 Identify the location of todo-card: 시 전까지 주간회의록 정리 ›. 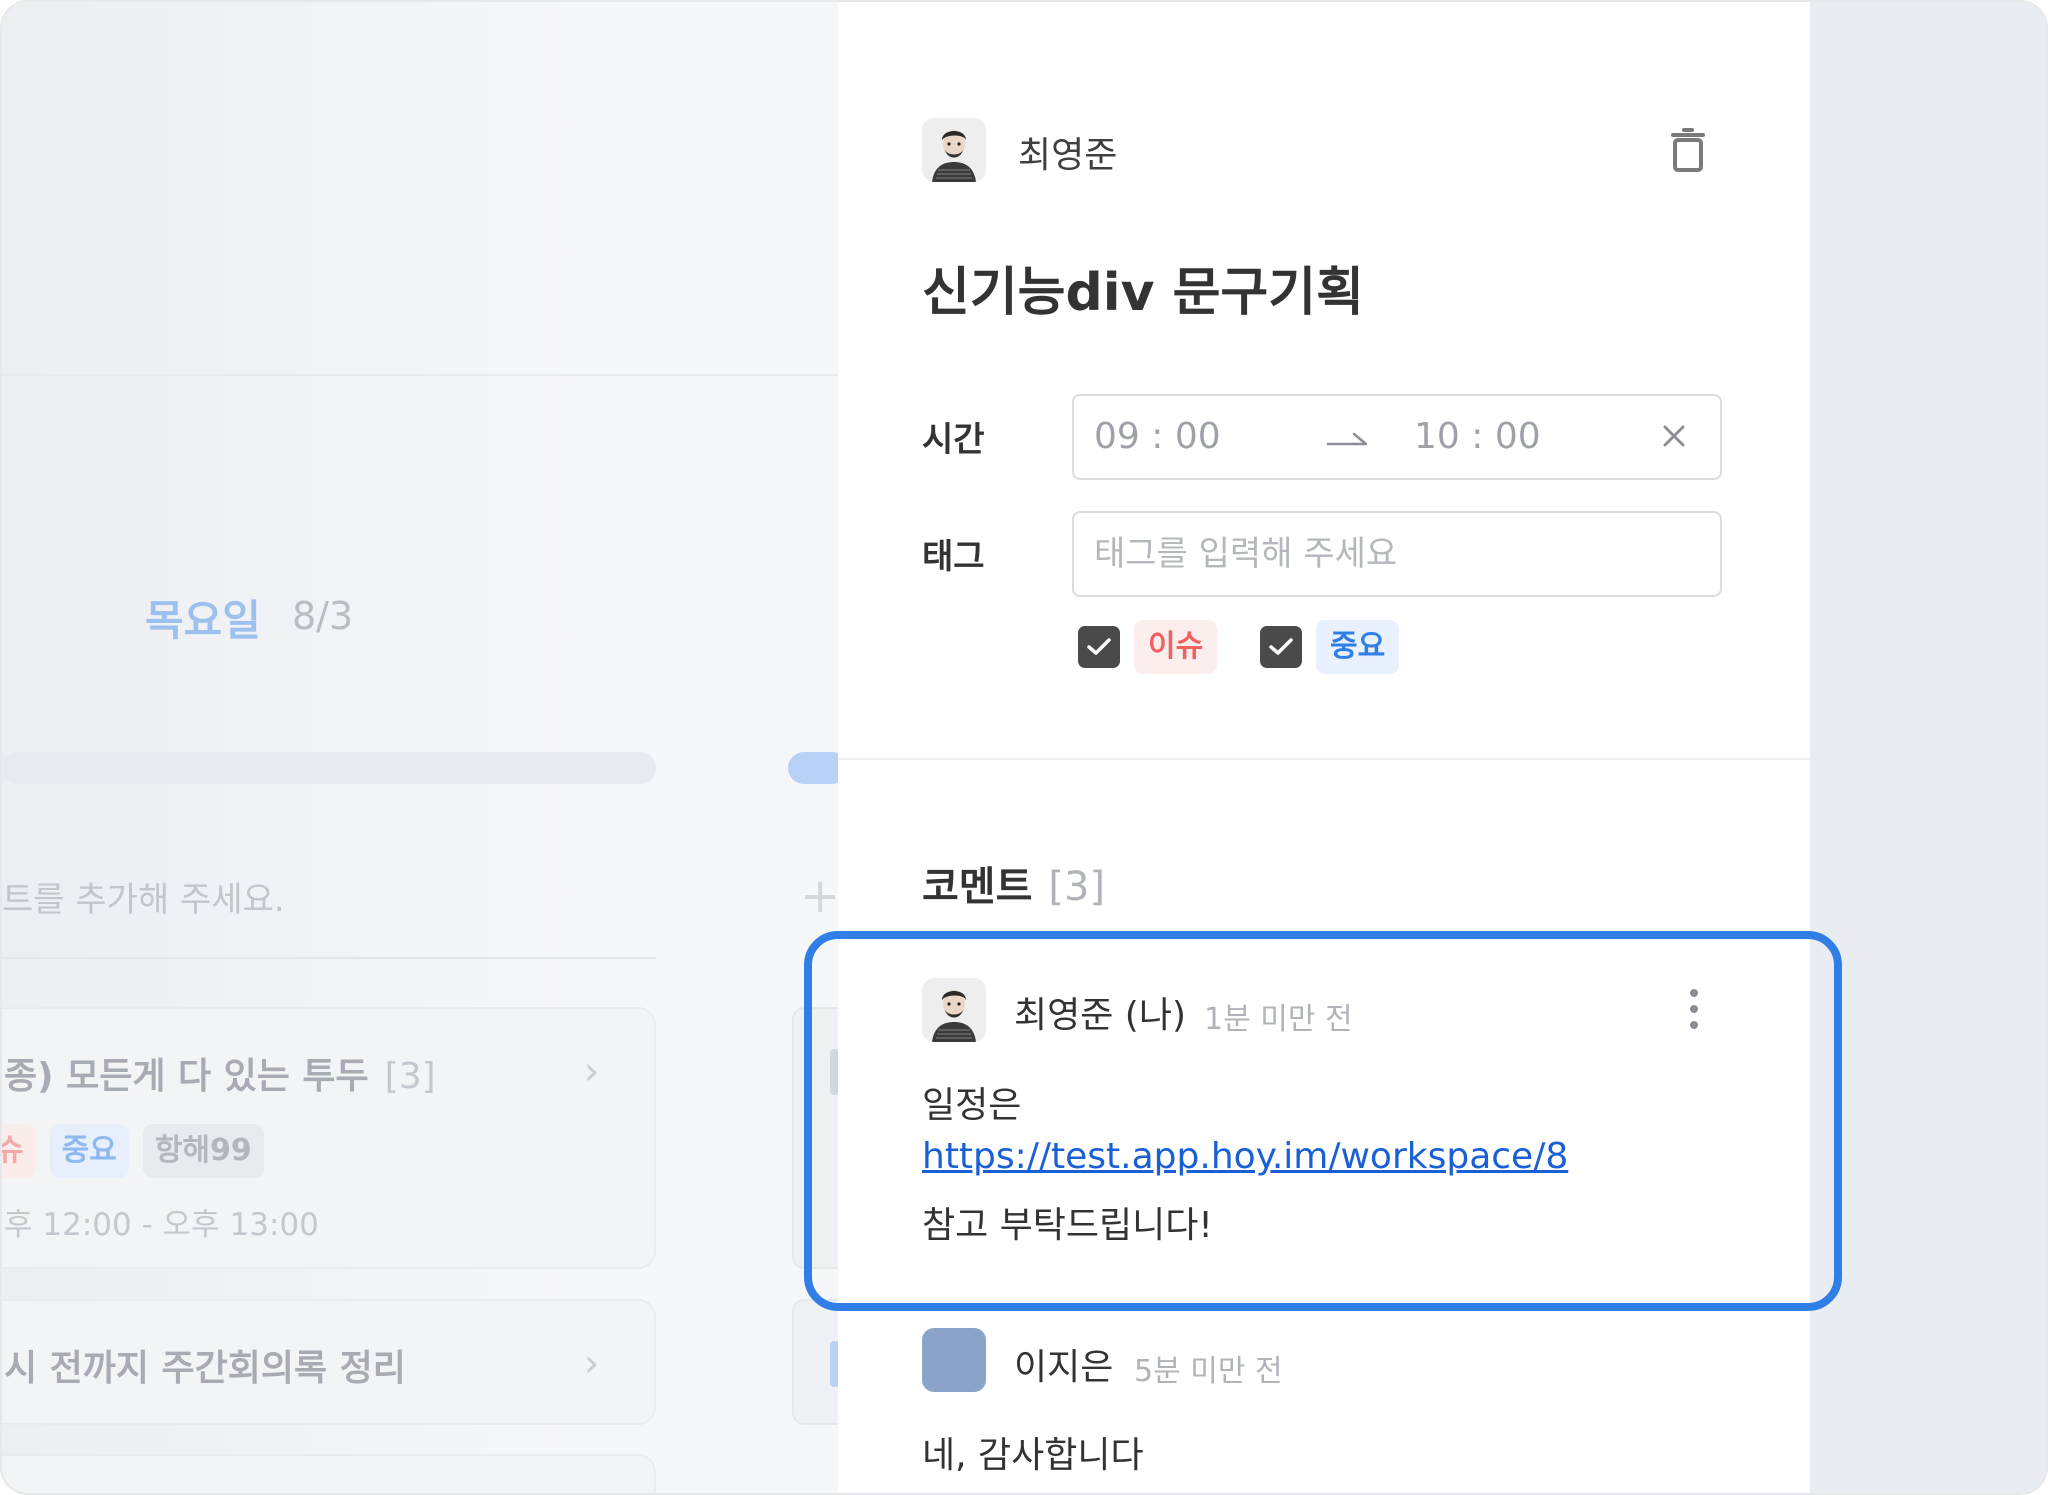
(329, 1362).